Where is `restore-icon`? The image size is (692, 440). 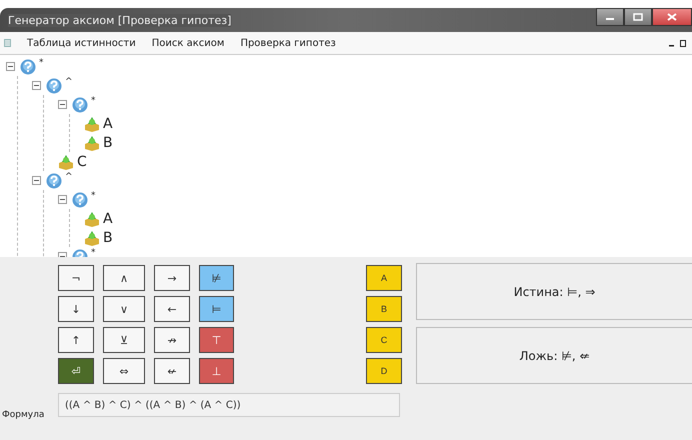 restore-icon is located at coordinates (683, 43).